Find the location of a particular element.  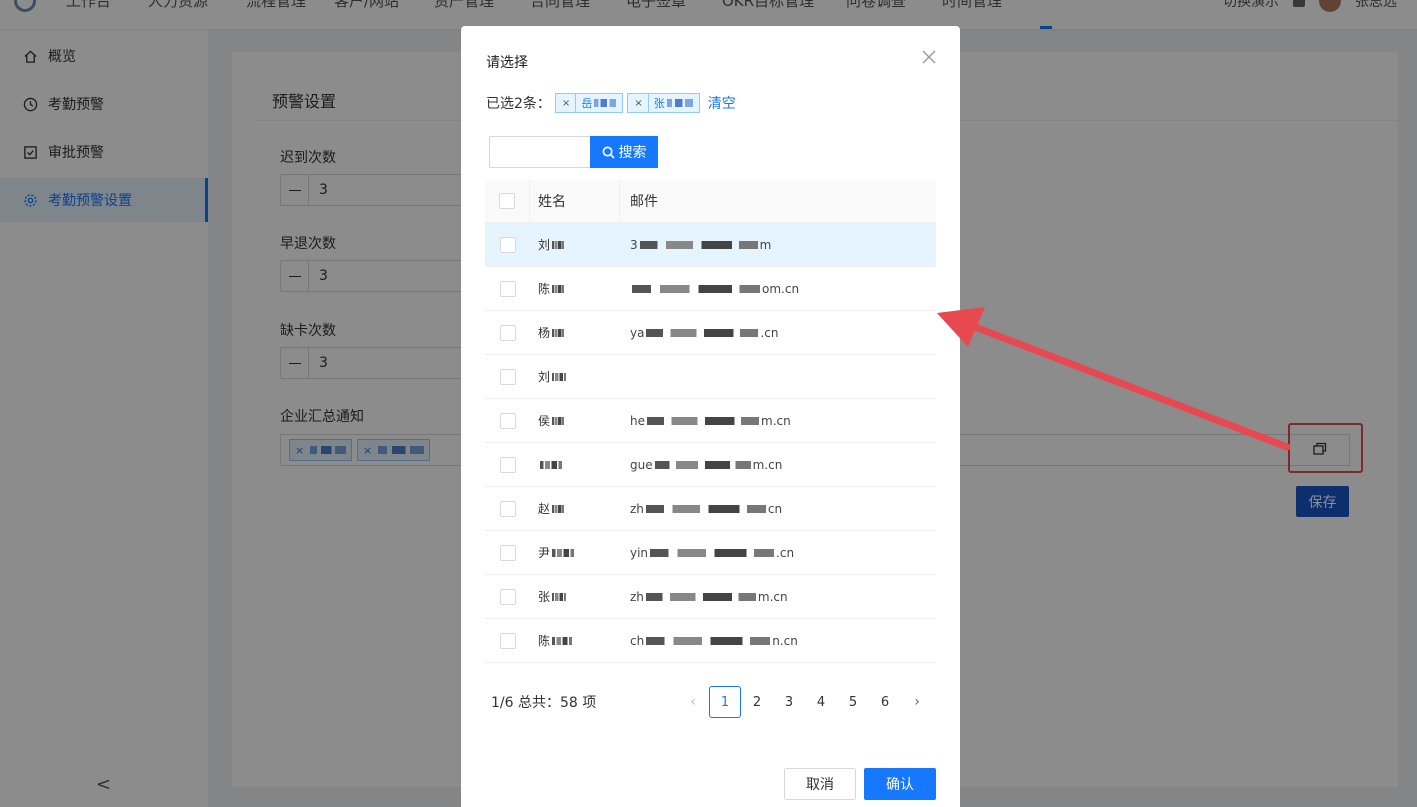

search-icon is located at coordinates (608, 152).